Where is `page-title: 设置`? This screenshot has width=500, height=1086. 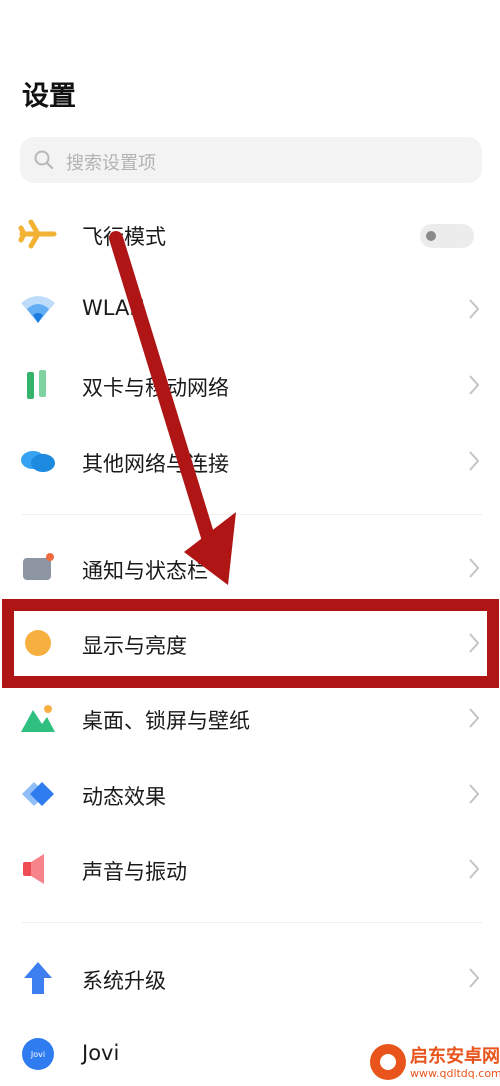 page-title: 设置 is located at coordinates (49, 96).